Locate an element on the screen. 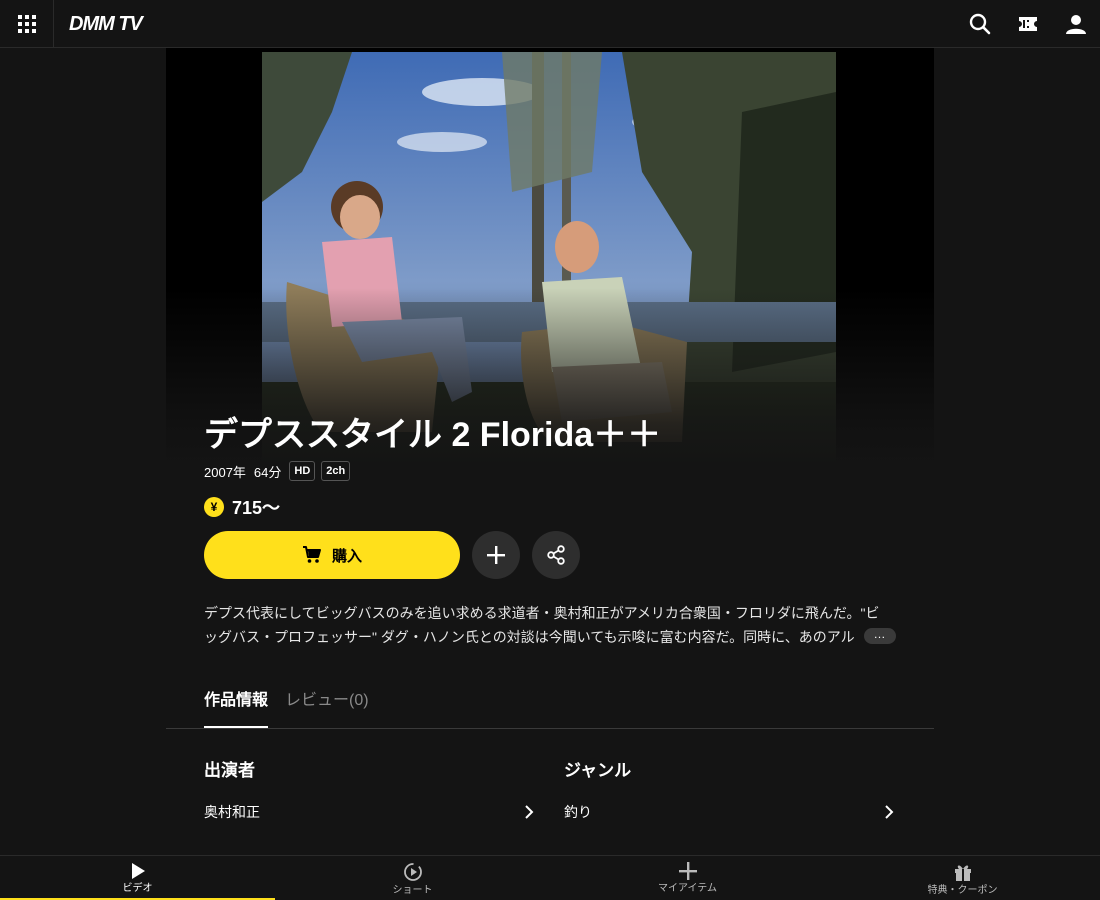  ticket-icon is located at coordinates (1028, 24).